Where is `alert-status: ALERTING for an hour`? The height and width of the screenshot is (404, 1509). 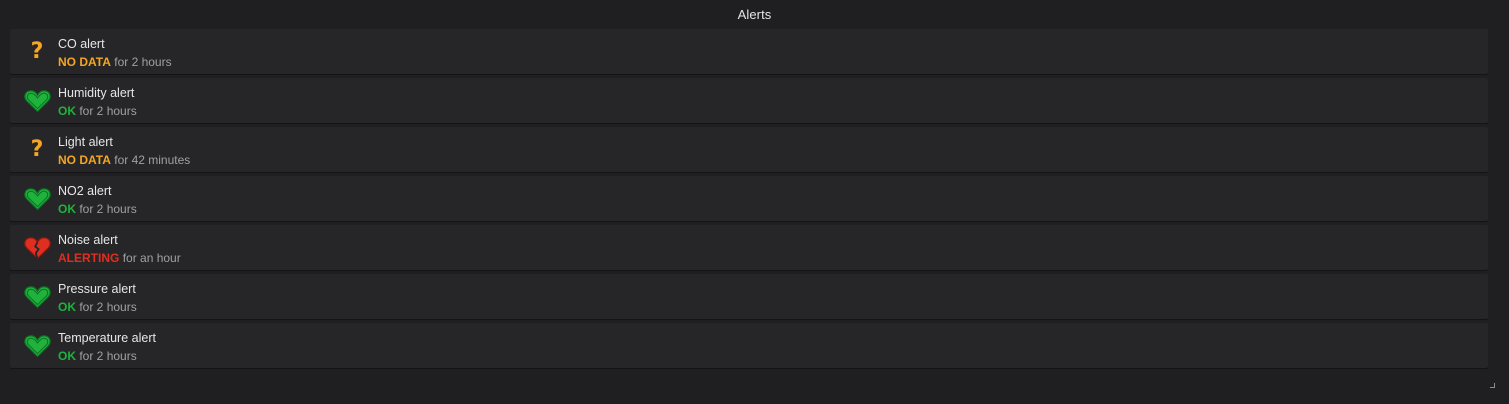
alert-status: ALERTING for an hour is located at coordinates (119, 258).